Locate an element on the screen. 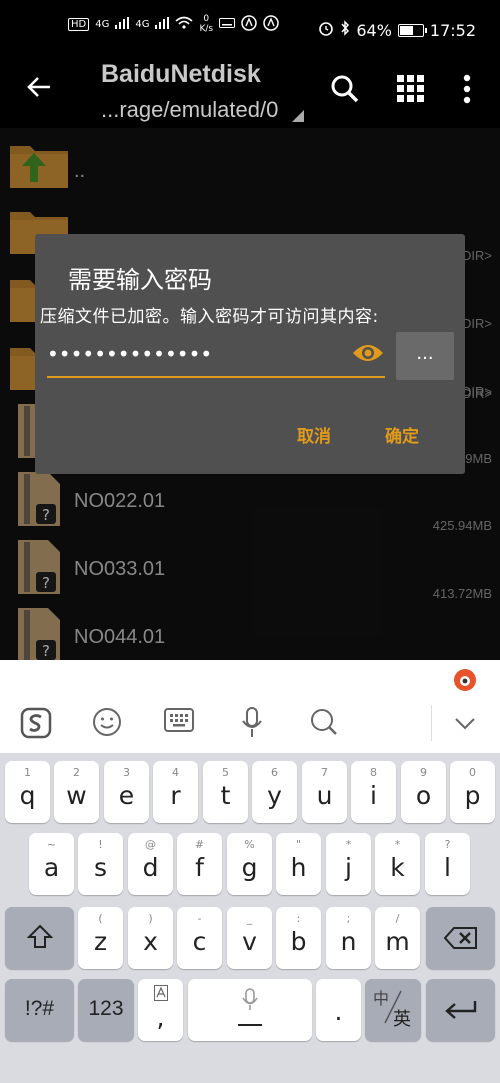  key-z: (z is located at coordinates (100, 938).